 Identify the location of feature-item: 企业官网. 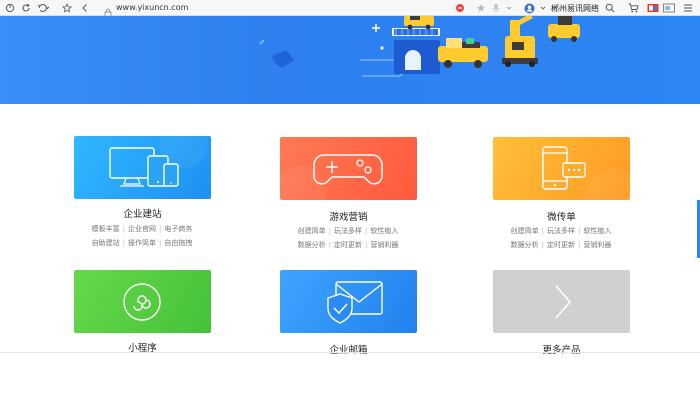
(142, 229).